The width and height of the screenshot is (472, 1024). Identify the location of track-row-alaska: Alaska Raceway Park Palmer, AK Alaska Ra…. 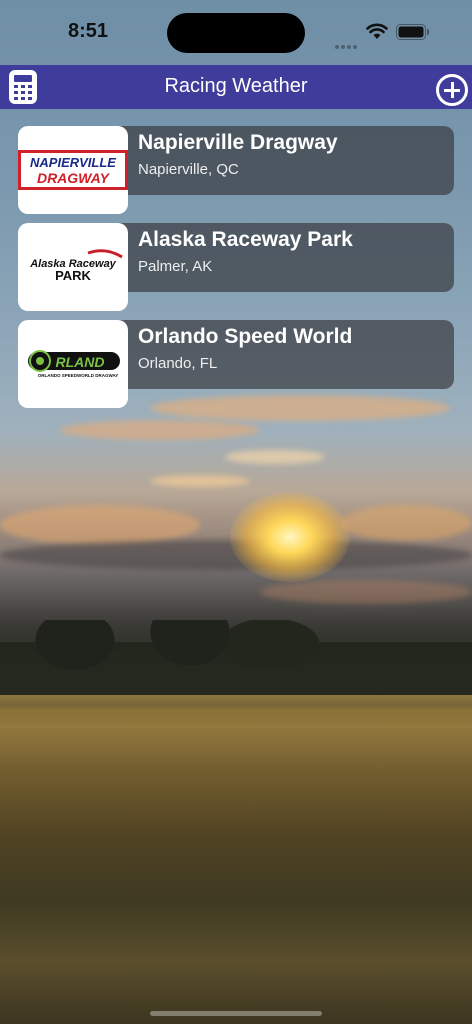
(236, 267).